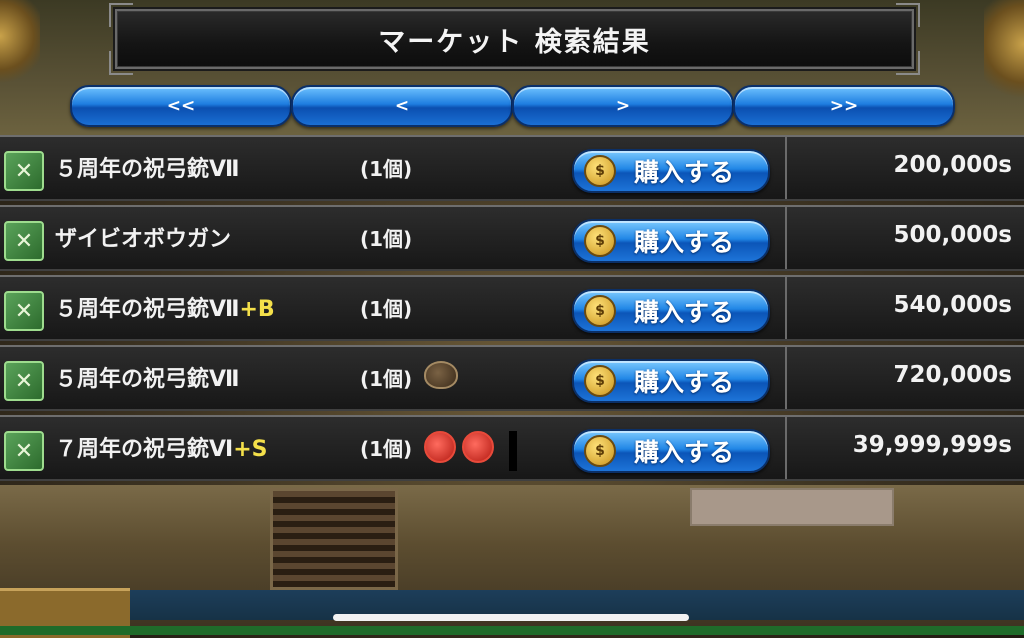 The height and width of the screenshot is (638, 1024). Describe the element at coordinates (514, 42) in the screenshot. I see `page-title: マーケット 検索結果` at that location.